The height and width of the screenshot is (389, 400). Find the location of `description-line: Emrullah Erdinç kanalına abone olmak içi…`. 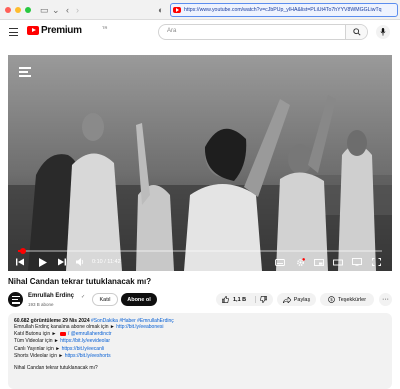

description-line: Emrullah Erdinç kanalına abone olmak içi… is located at coordinates (200, 327).